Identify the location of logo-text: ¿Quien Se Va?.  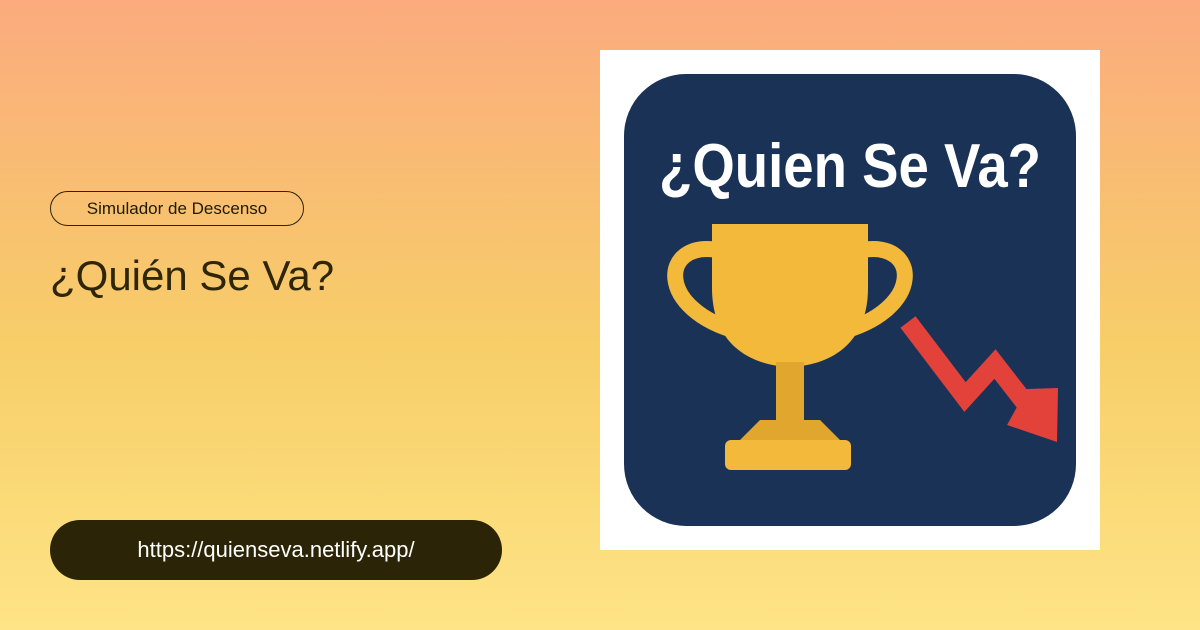
(850, 166).